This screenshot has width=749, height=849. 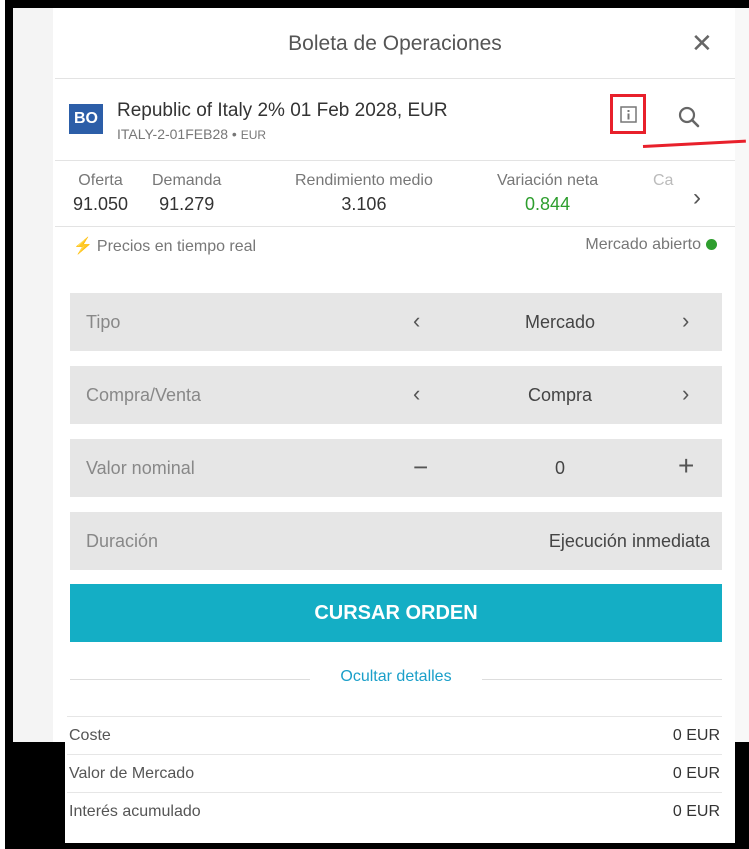 What do you see at coordinates (420, 467) in the screenshot?
I see `minus-icon: −` at bounding box center [420, 467].